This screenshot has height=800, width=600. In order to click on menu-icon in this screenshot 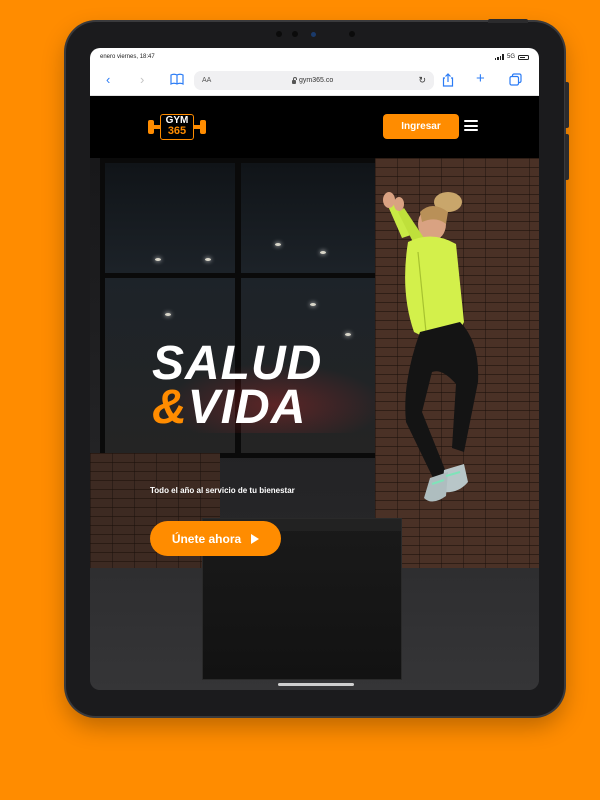, I will do `click(471, 125)`.